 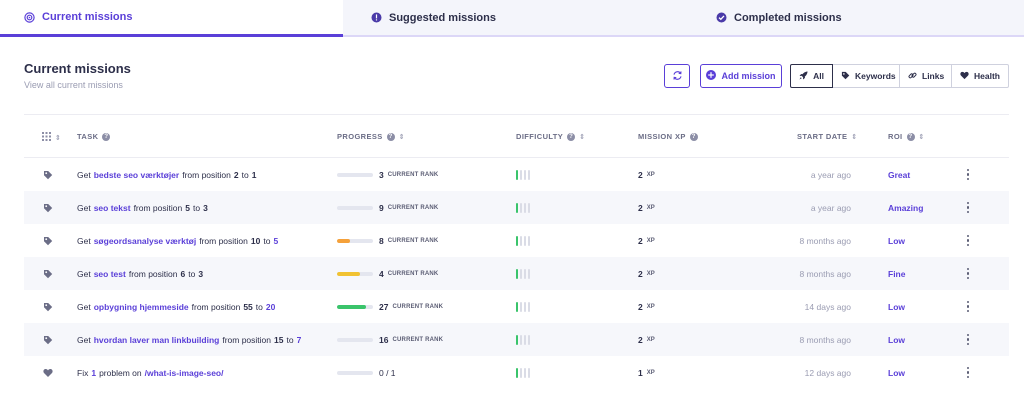 I want to click on progress-cell: 9 CURRENT RANK, so click(x=387, y=207).